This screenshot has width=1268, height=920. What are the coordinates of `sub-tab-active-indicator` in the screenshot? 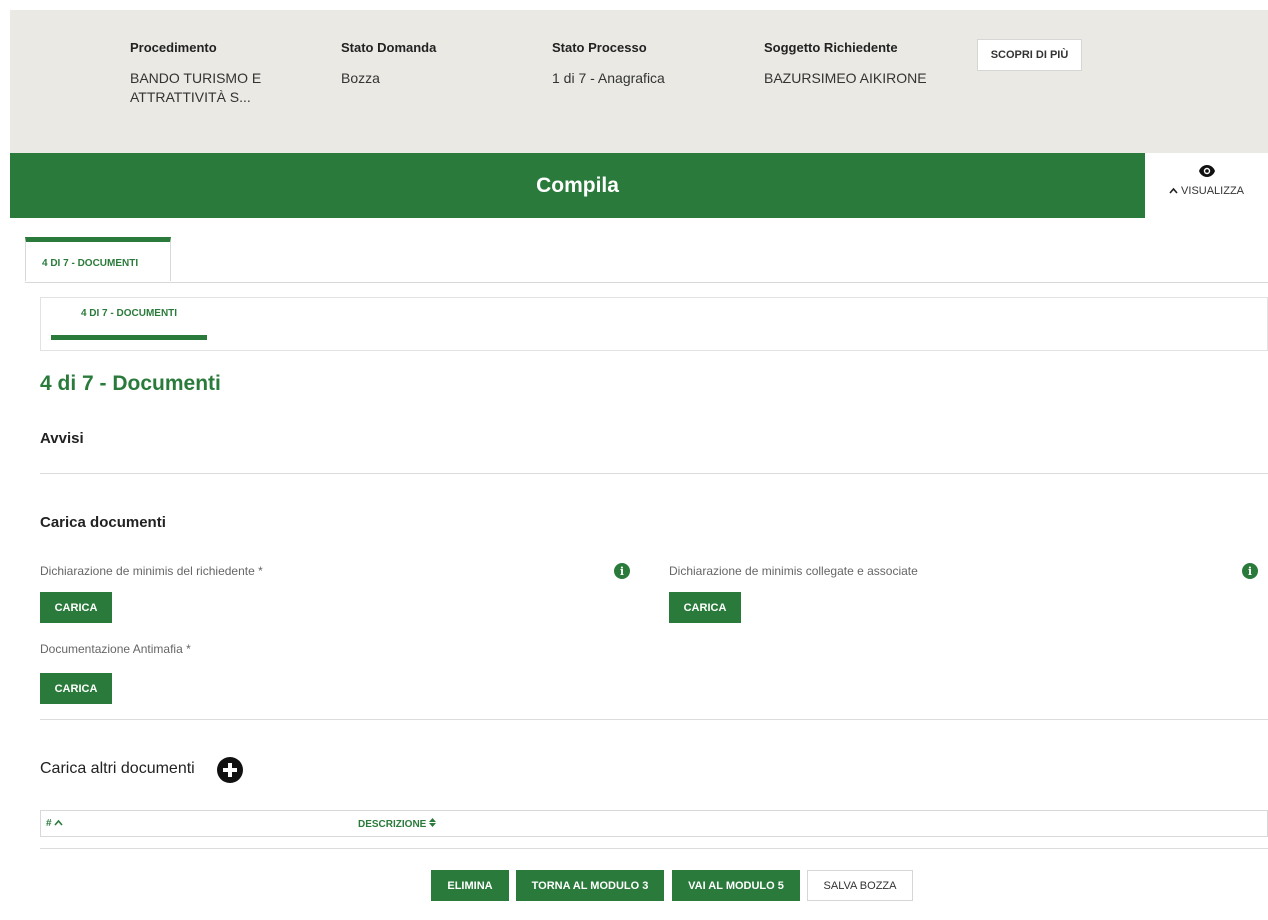 It's located at (129, 337).